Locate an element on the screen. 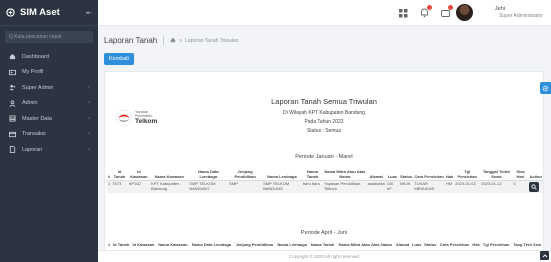 Image resolution: width=551 pixels, height=262 pixels. sidebar-item-my-profil: My Profil is located at coordinates (49, 73).